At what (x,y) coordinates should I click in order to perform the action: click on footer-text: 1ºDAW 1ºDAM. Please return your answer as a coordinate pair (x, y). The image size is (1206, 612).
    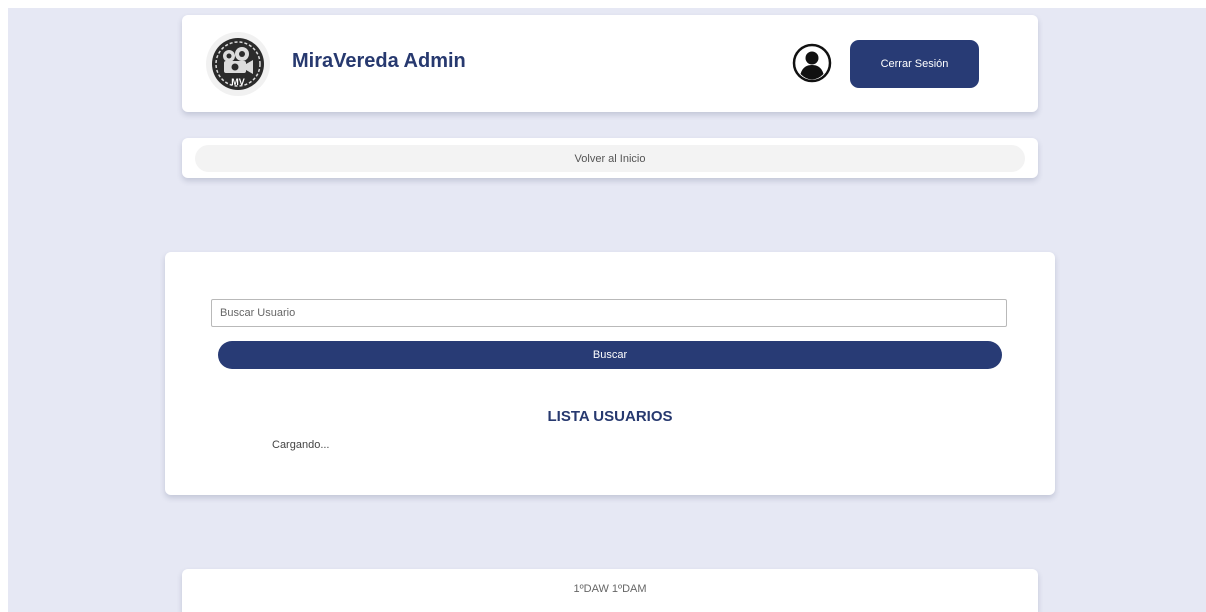
    Looking at the image, I should click on (610, 589).